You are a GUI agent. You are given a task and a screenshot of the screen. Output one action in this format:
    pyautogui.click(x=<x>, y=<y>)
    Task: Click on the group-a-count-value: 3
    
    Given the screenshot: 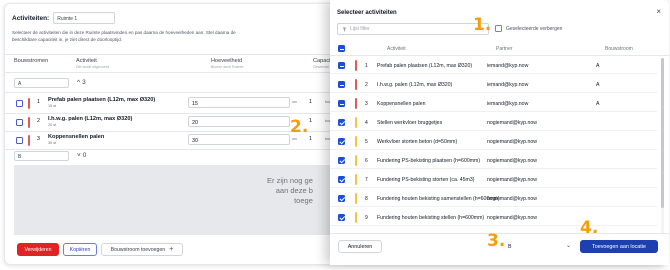 What is the action you would take?
    pyautogui.click(x=84, y=82)
    